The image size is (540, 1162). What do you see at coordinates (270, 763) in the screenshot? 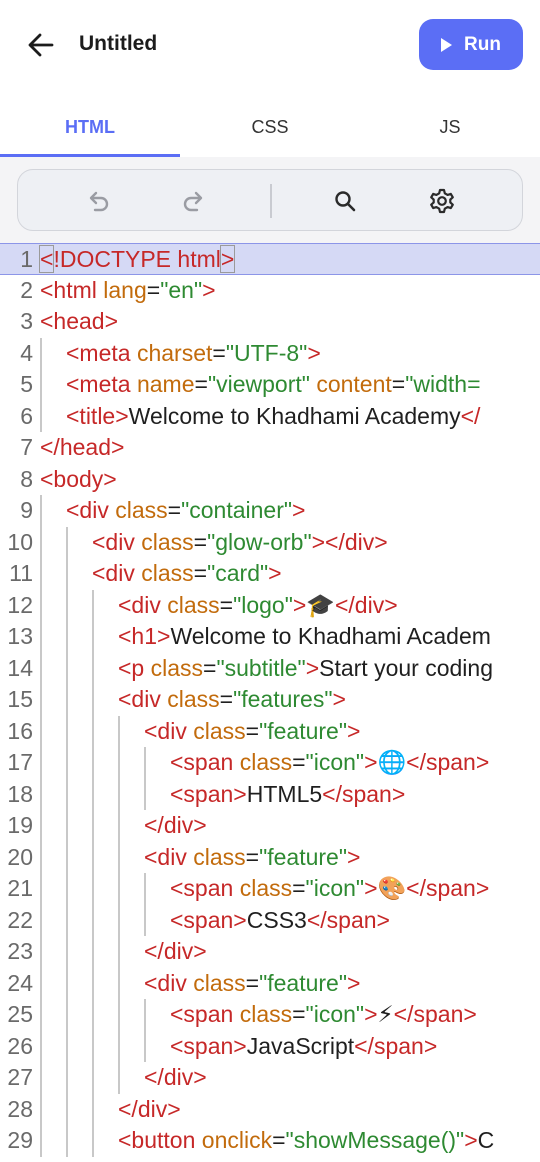
I see `code-line: 17 <span class="icon">🌐</span>` at bounding box center [270, 763].